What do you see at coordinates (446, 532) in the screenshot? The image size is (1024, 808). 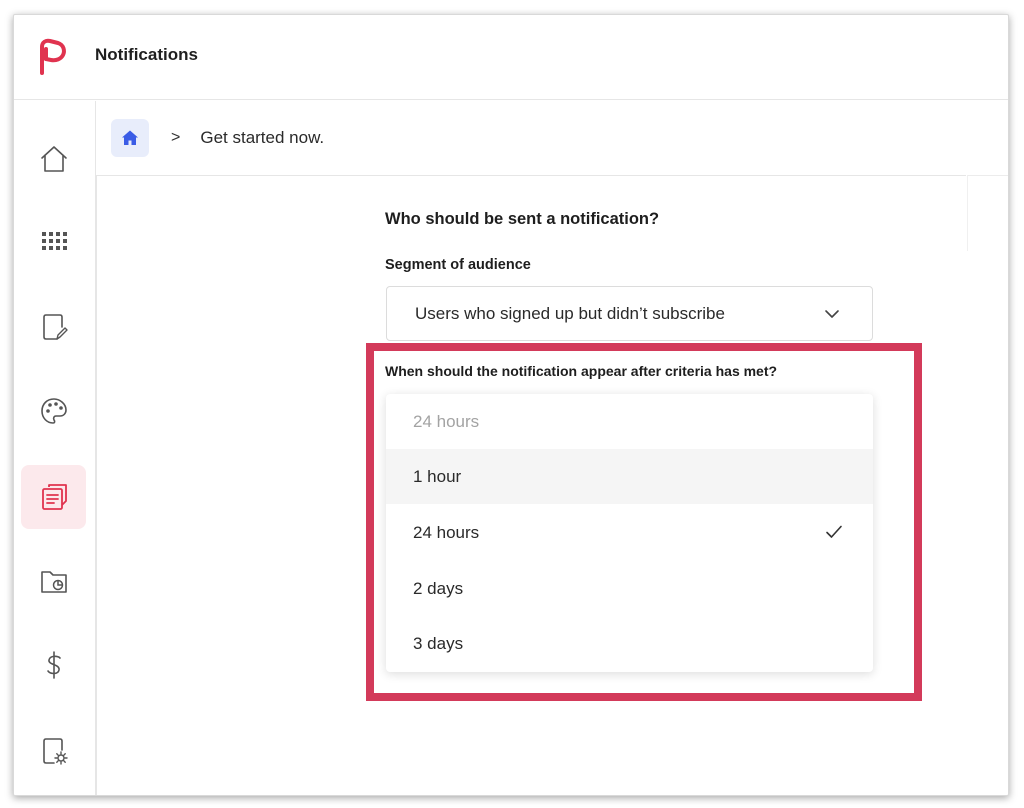 I see `option-label: 24 hours` at bounding box center [446, 532].